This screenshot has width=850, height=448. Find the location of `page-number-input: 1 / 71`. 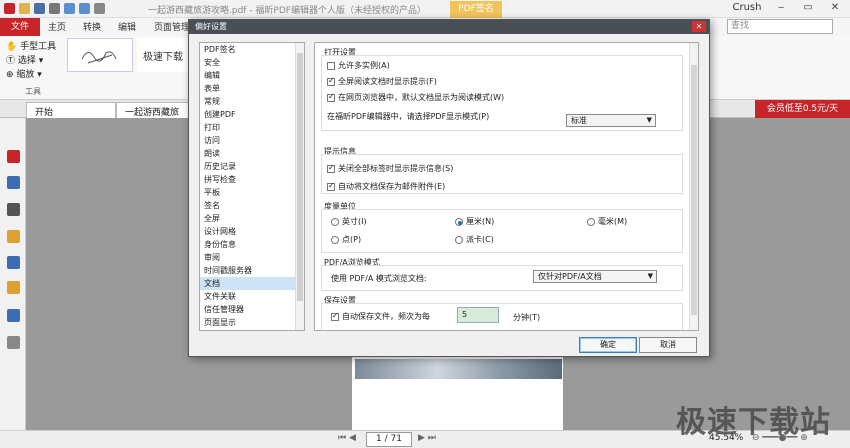

page-number-input: 1 / 71 is located at coordinates (389, 439).